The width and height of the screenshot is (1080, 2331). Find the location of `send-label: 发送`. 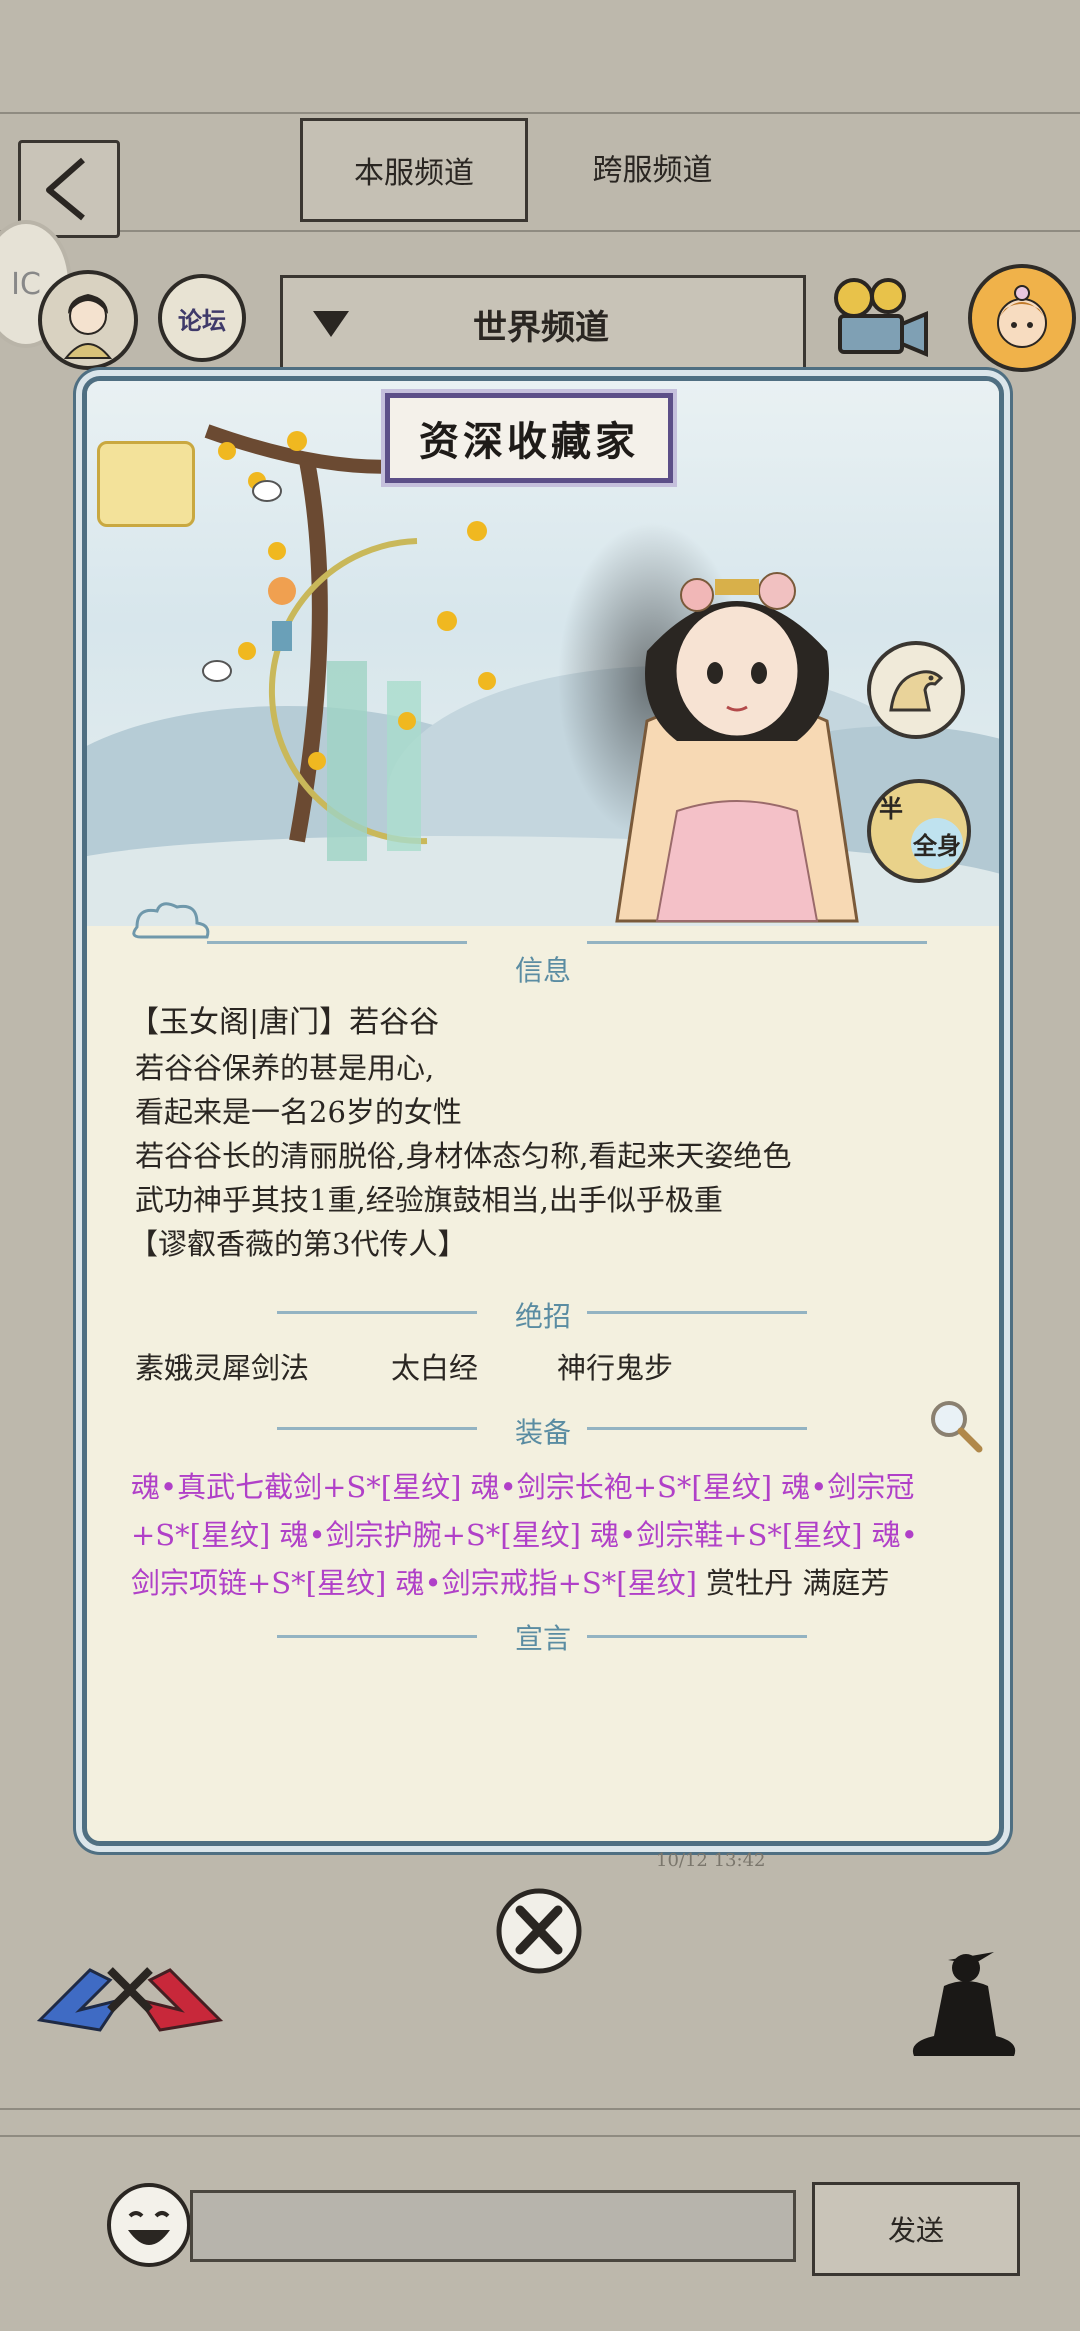

send-label: 发送 is located at coordinates (915, 2230).